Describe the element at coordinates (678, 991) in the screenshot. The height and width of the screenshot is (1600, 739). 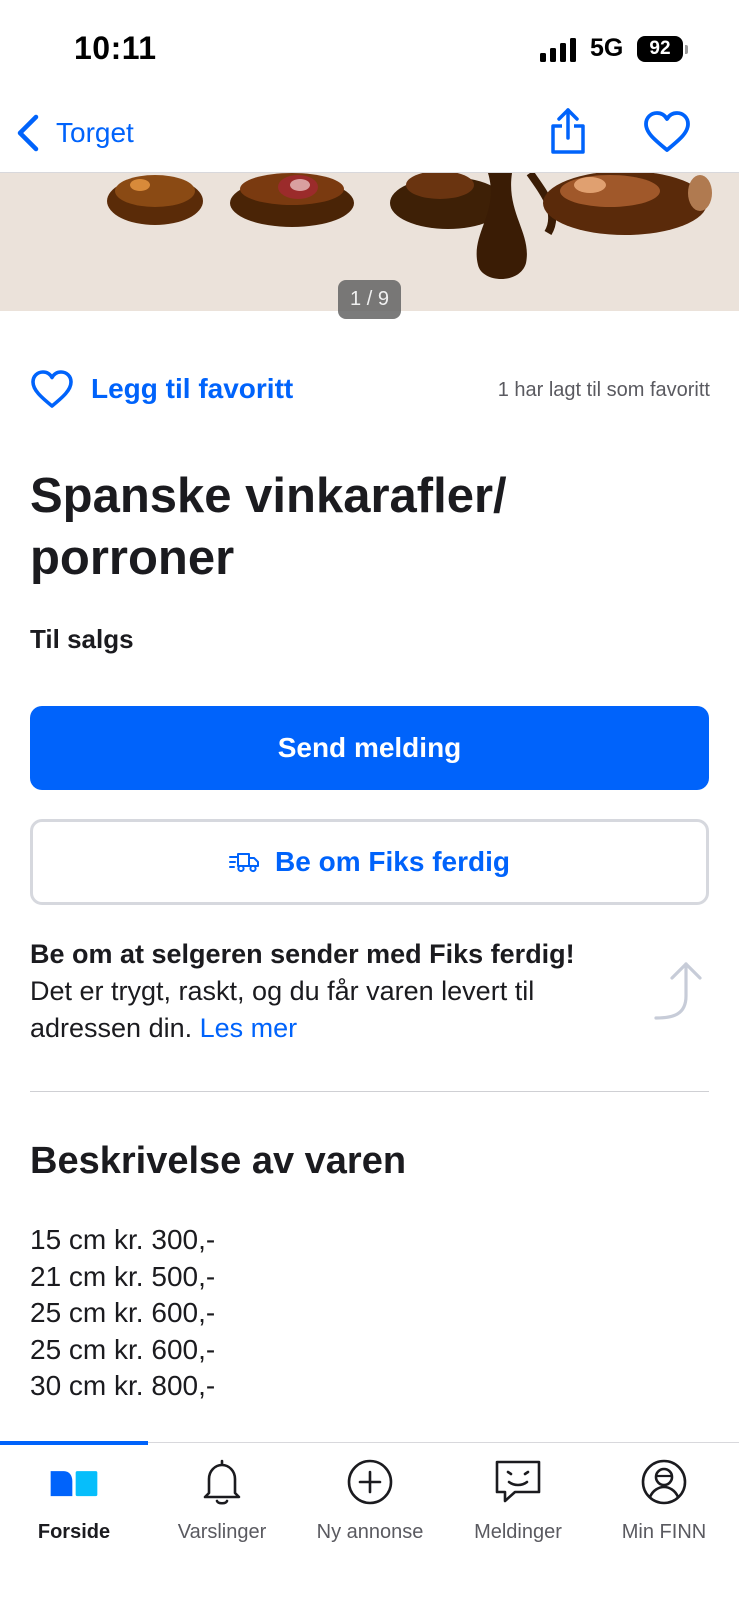
I see `arrow-up-icon` at that location.